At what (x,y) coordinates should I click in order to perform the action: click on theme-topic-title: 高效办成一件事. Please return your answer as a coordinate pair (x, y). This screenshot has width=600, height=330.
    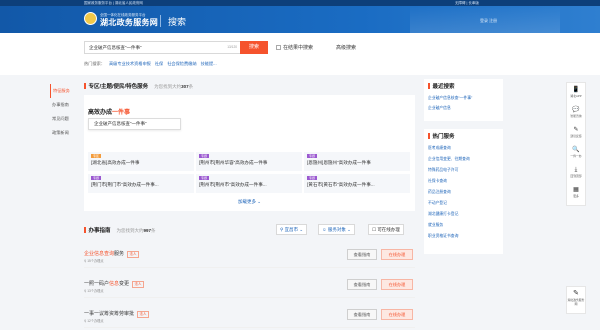
    Looking at the image, I should click on (109, 113).